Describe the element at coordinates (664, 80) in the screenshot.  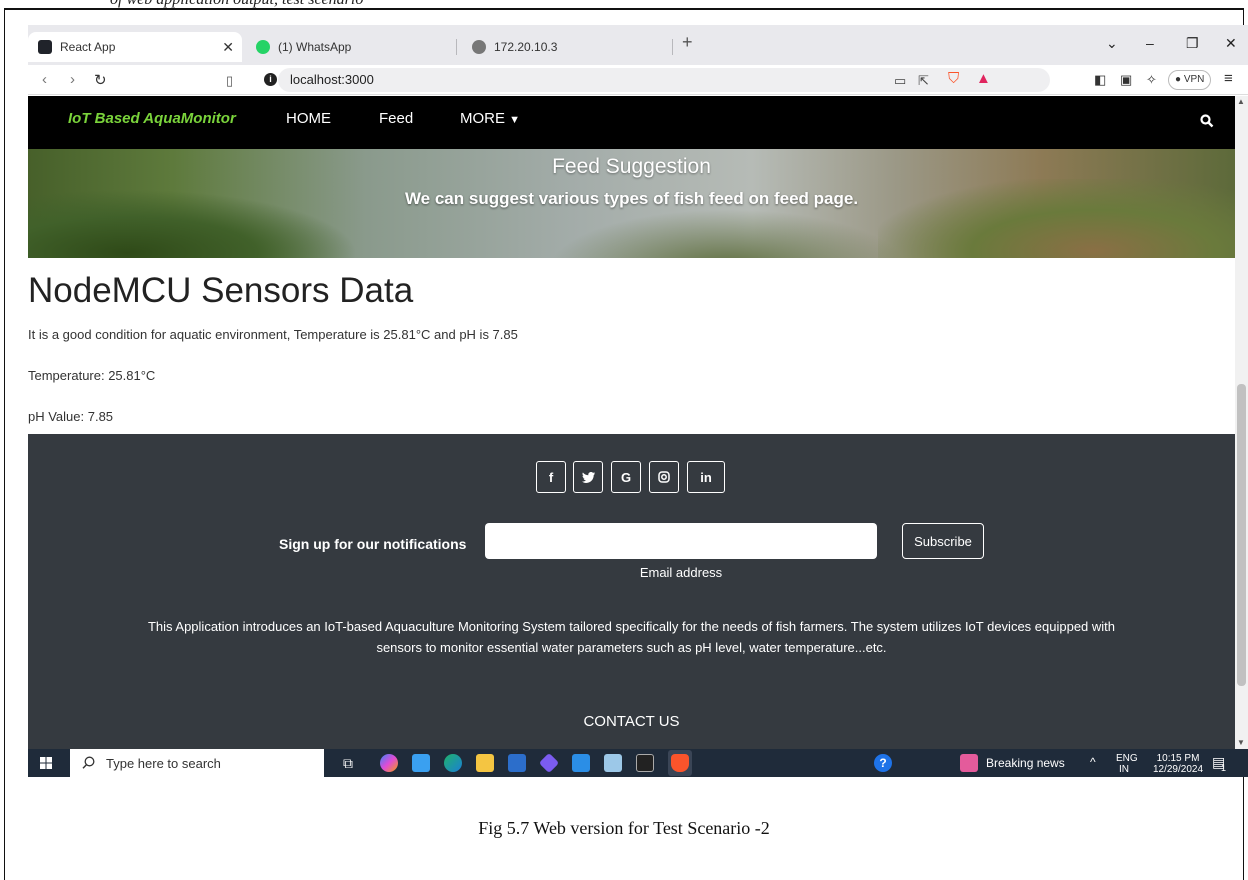
I see `url-field` at that location.